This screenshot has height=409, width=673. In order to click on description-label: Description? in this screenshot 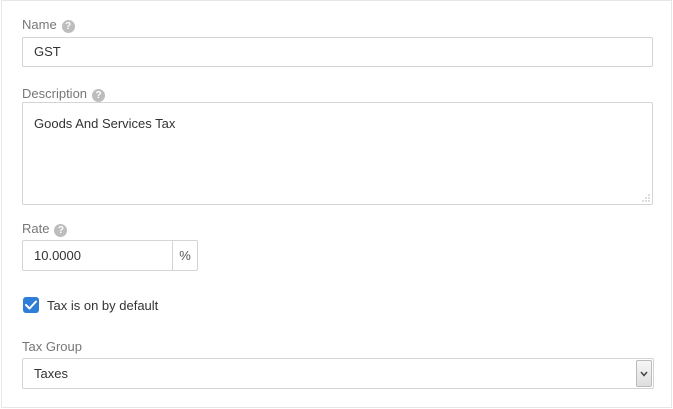, I will do `click(64, 94)`.